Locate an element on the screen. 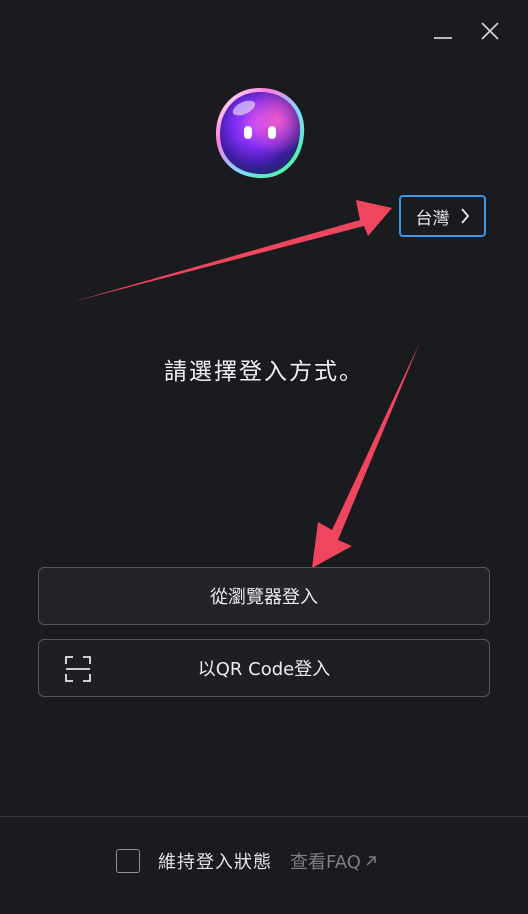  minimize-icon is located at coordinates (443, 38).